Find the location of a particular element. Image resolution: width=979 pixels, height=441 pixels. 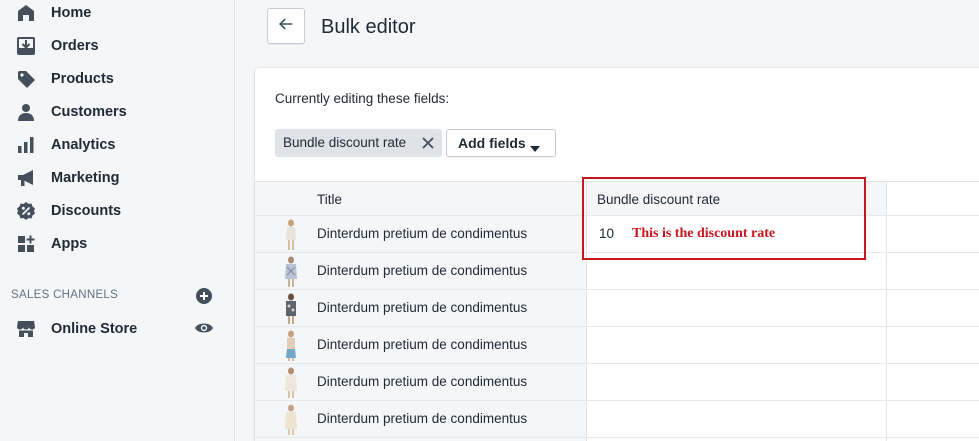

megaphone-icon is located at coordinates (26, 178).